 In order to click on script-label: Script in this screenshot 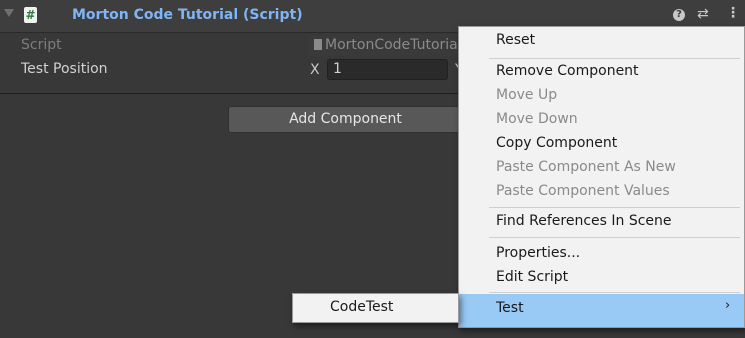, I will do `click(41, 45)`.